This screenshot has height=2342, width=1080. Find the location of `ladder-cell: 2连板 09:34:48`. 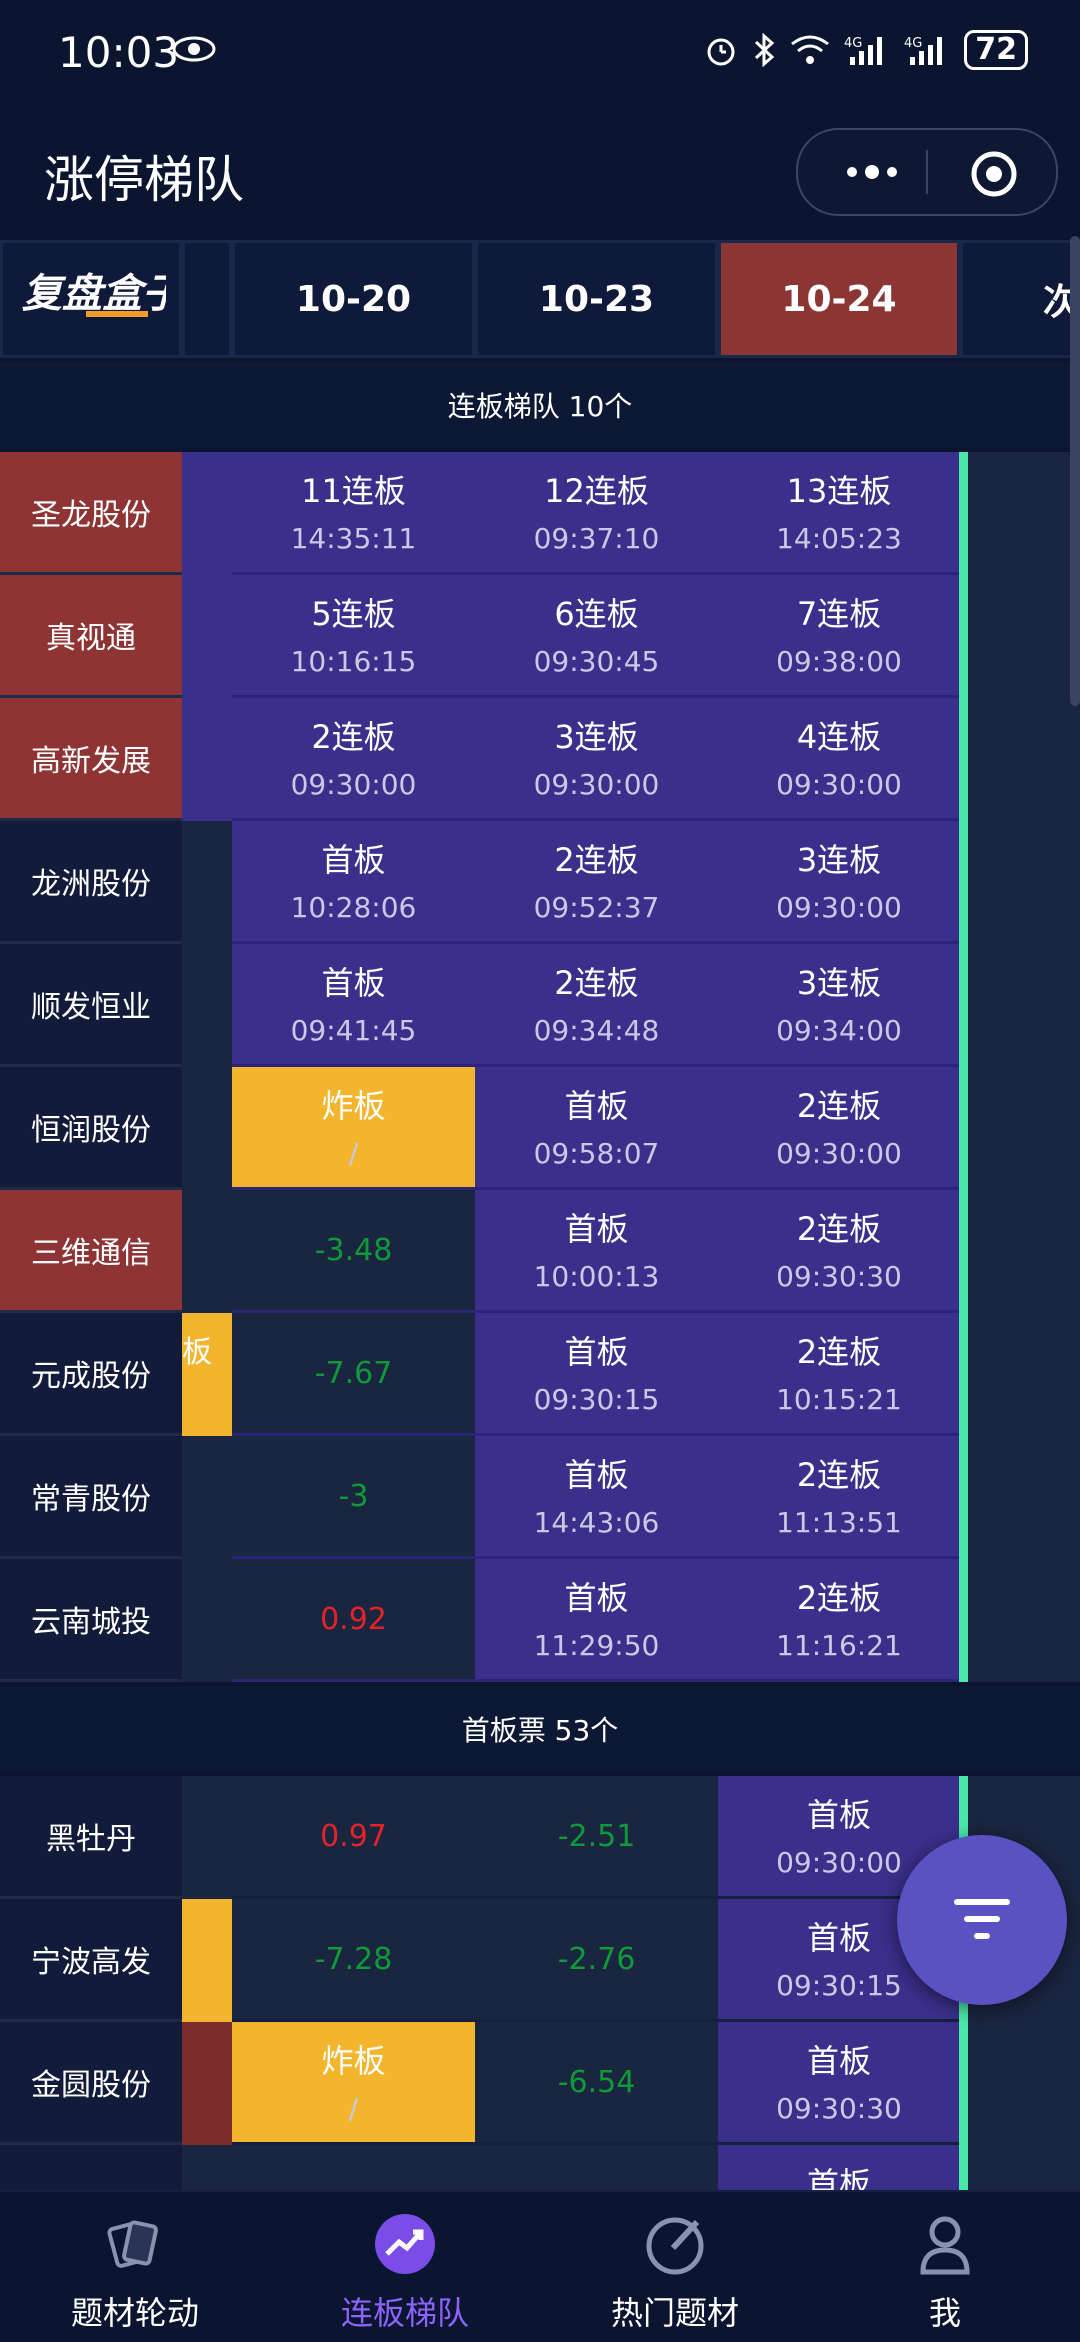

ladder-cell: 2连板 09:34:48 is located at coordinates (596, 1005).